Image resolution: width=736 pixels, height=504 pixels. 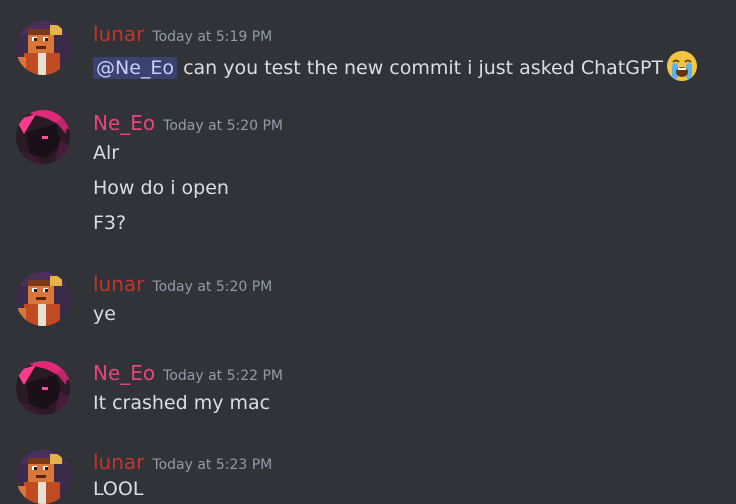 What do you see at coordinates (212, 37) in the screenshot?
I see `timestamp: Today at 5:19 PM` at bounding box center [212, 37].